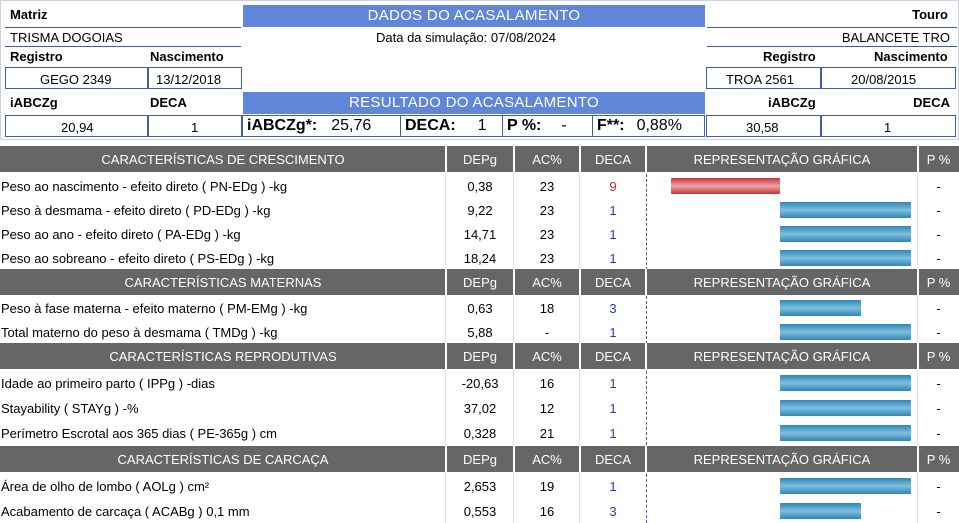  Describe the element at coordinates (659, 125) in the screenshot. I see `result-f-value: 0,88%` at that location.